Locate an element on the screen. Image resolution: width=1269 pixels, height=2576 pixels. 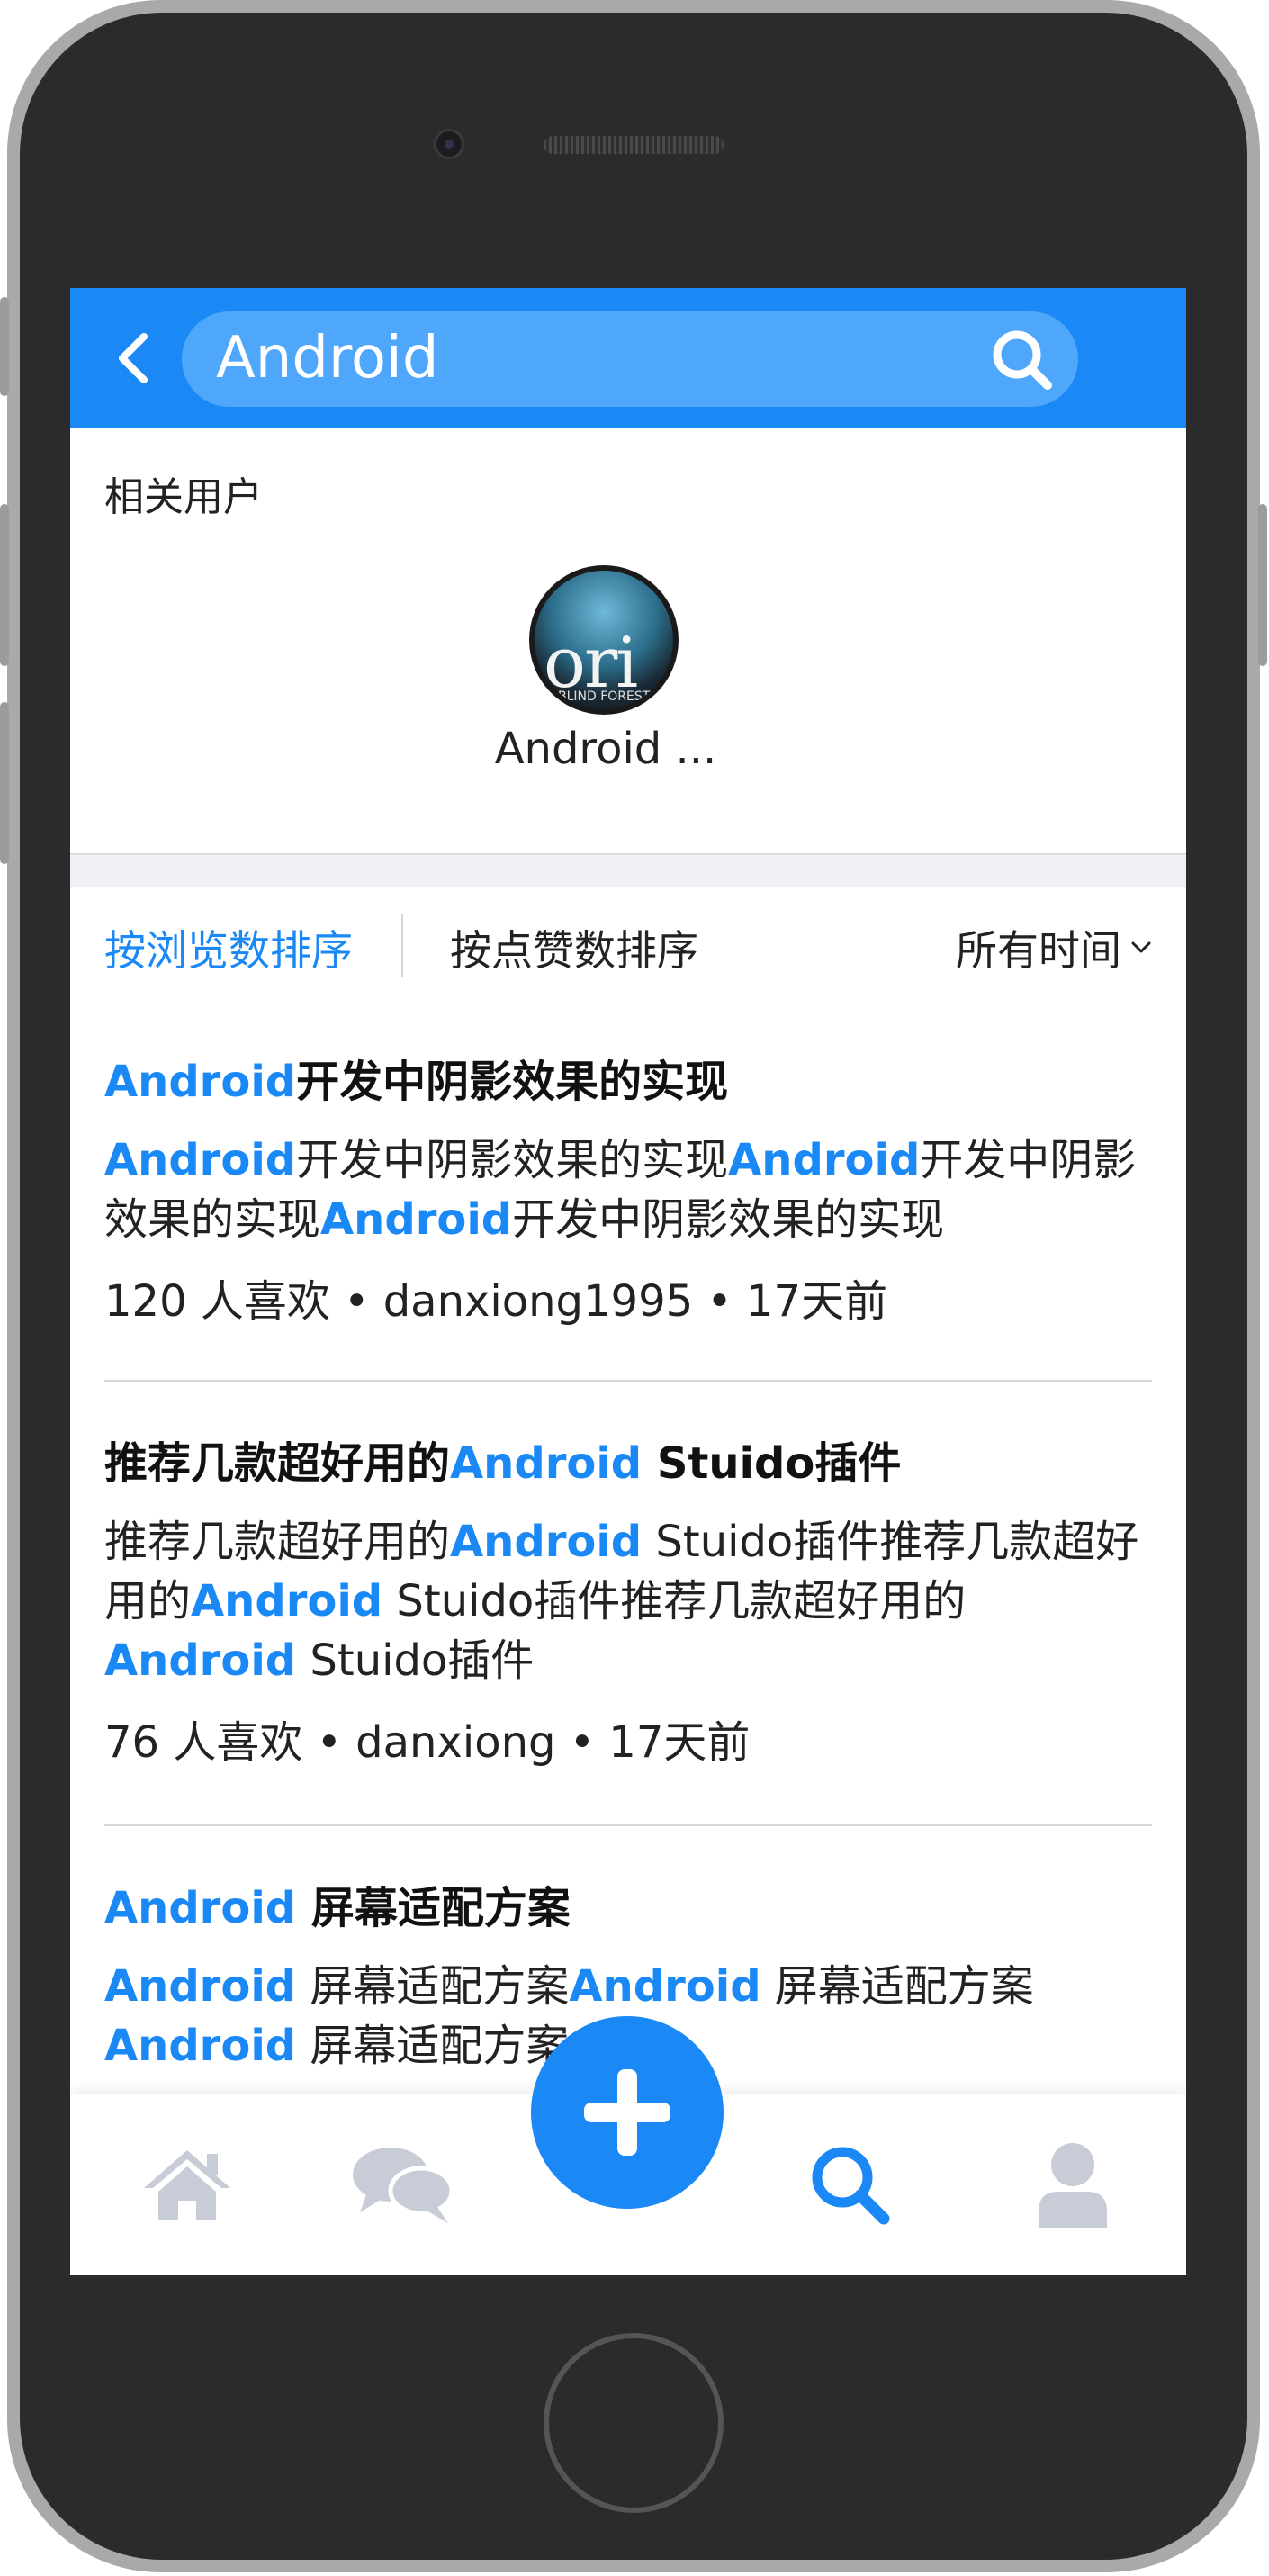
tab-search is located at coordinates (850, 2184).